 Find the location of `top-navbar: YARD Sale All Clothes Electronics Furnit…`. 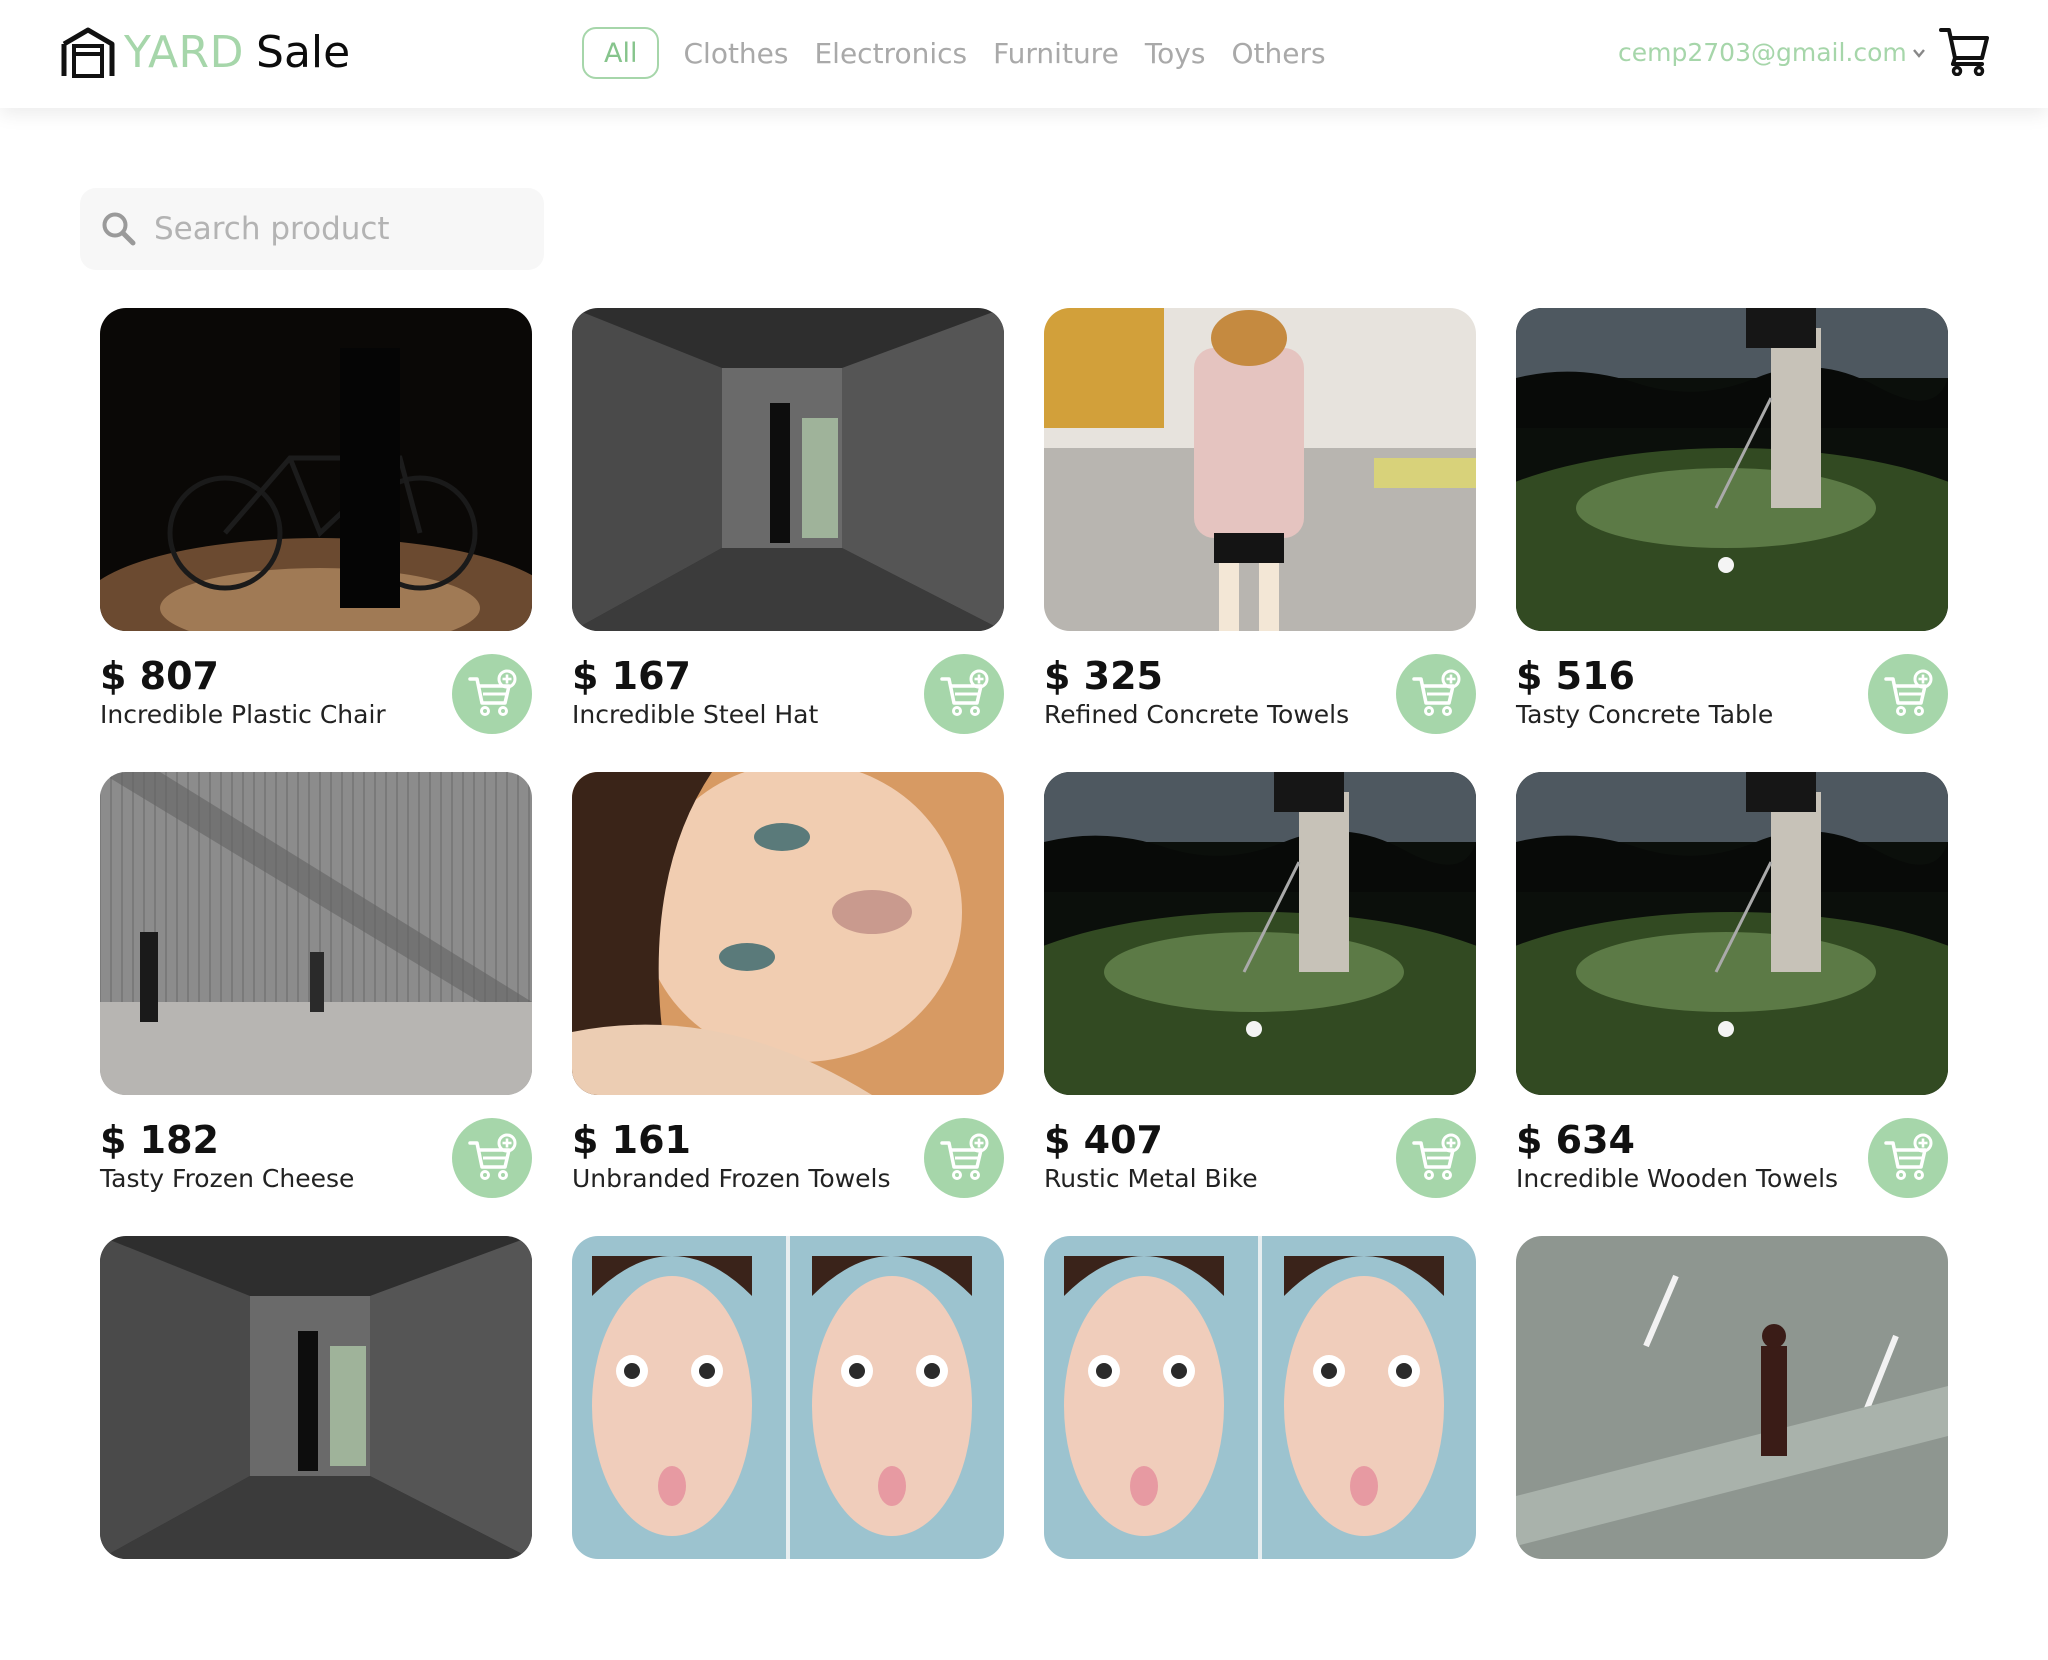

top-navbar: YARD Sale All Clothes Electronics Furnit… is located at coordinates (1024, 54).